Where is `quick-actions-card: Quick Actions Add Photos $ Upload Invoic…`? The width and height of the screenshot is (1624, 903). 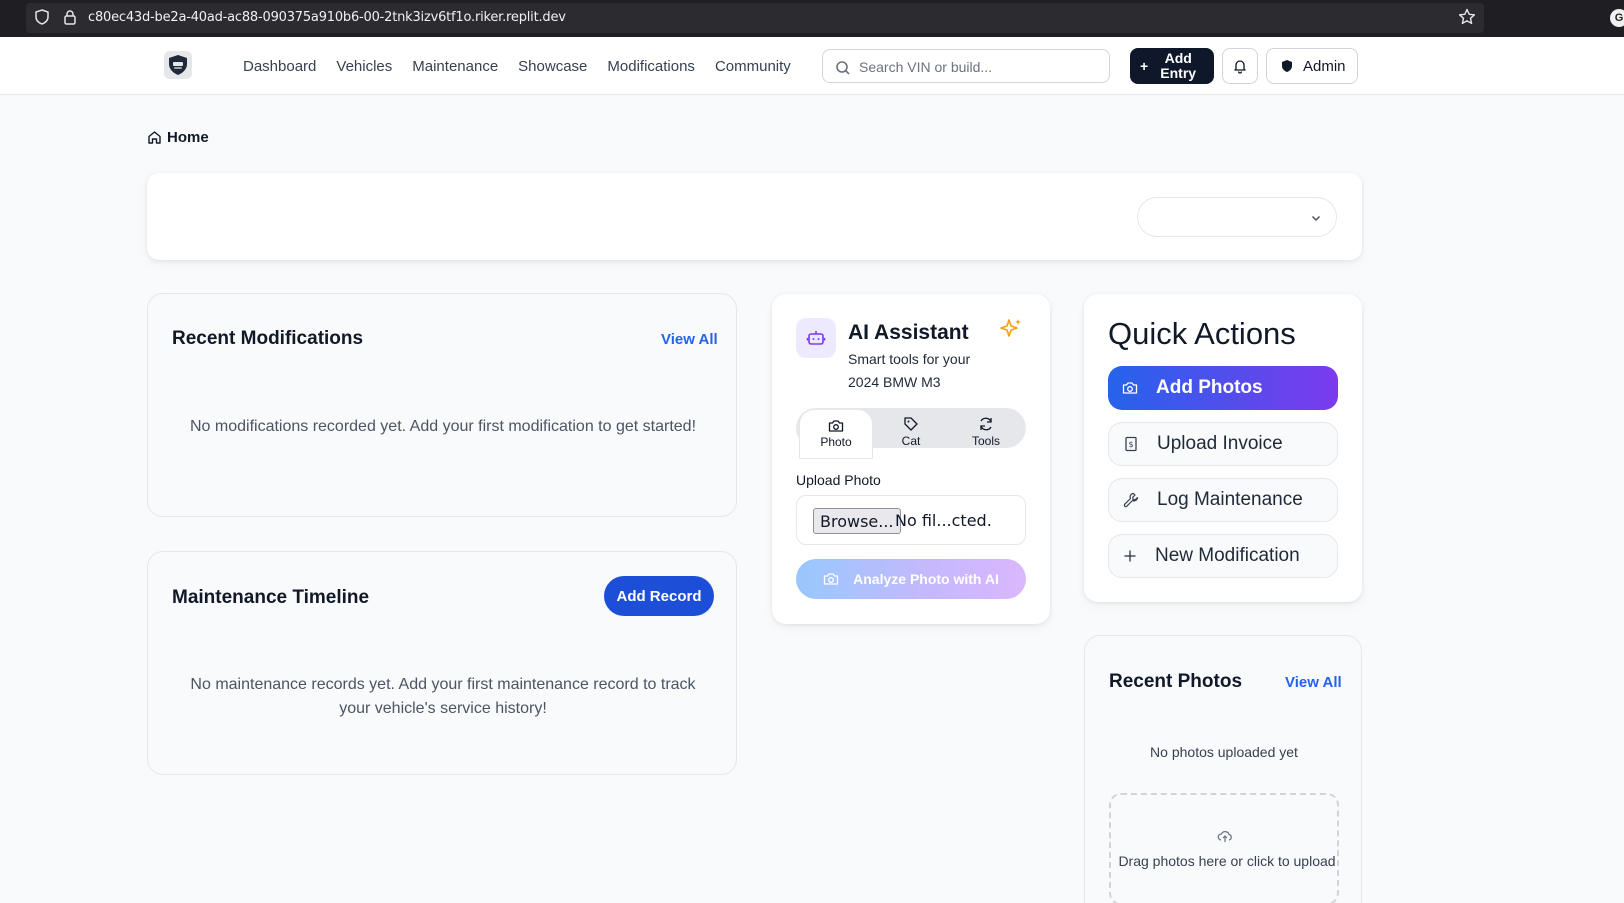 quick-actions-card: Quick Actions Add Photos $ Upload Invoic… is located at coordinates (1223, 448).